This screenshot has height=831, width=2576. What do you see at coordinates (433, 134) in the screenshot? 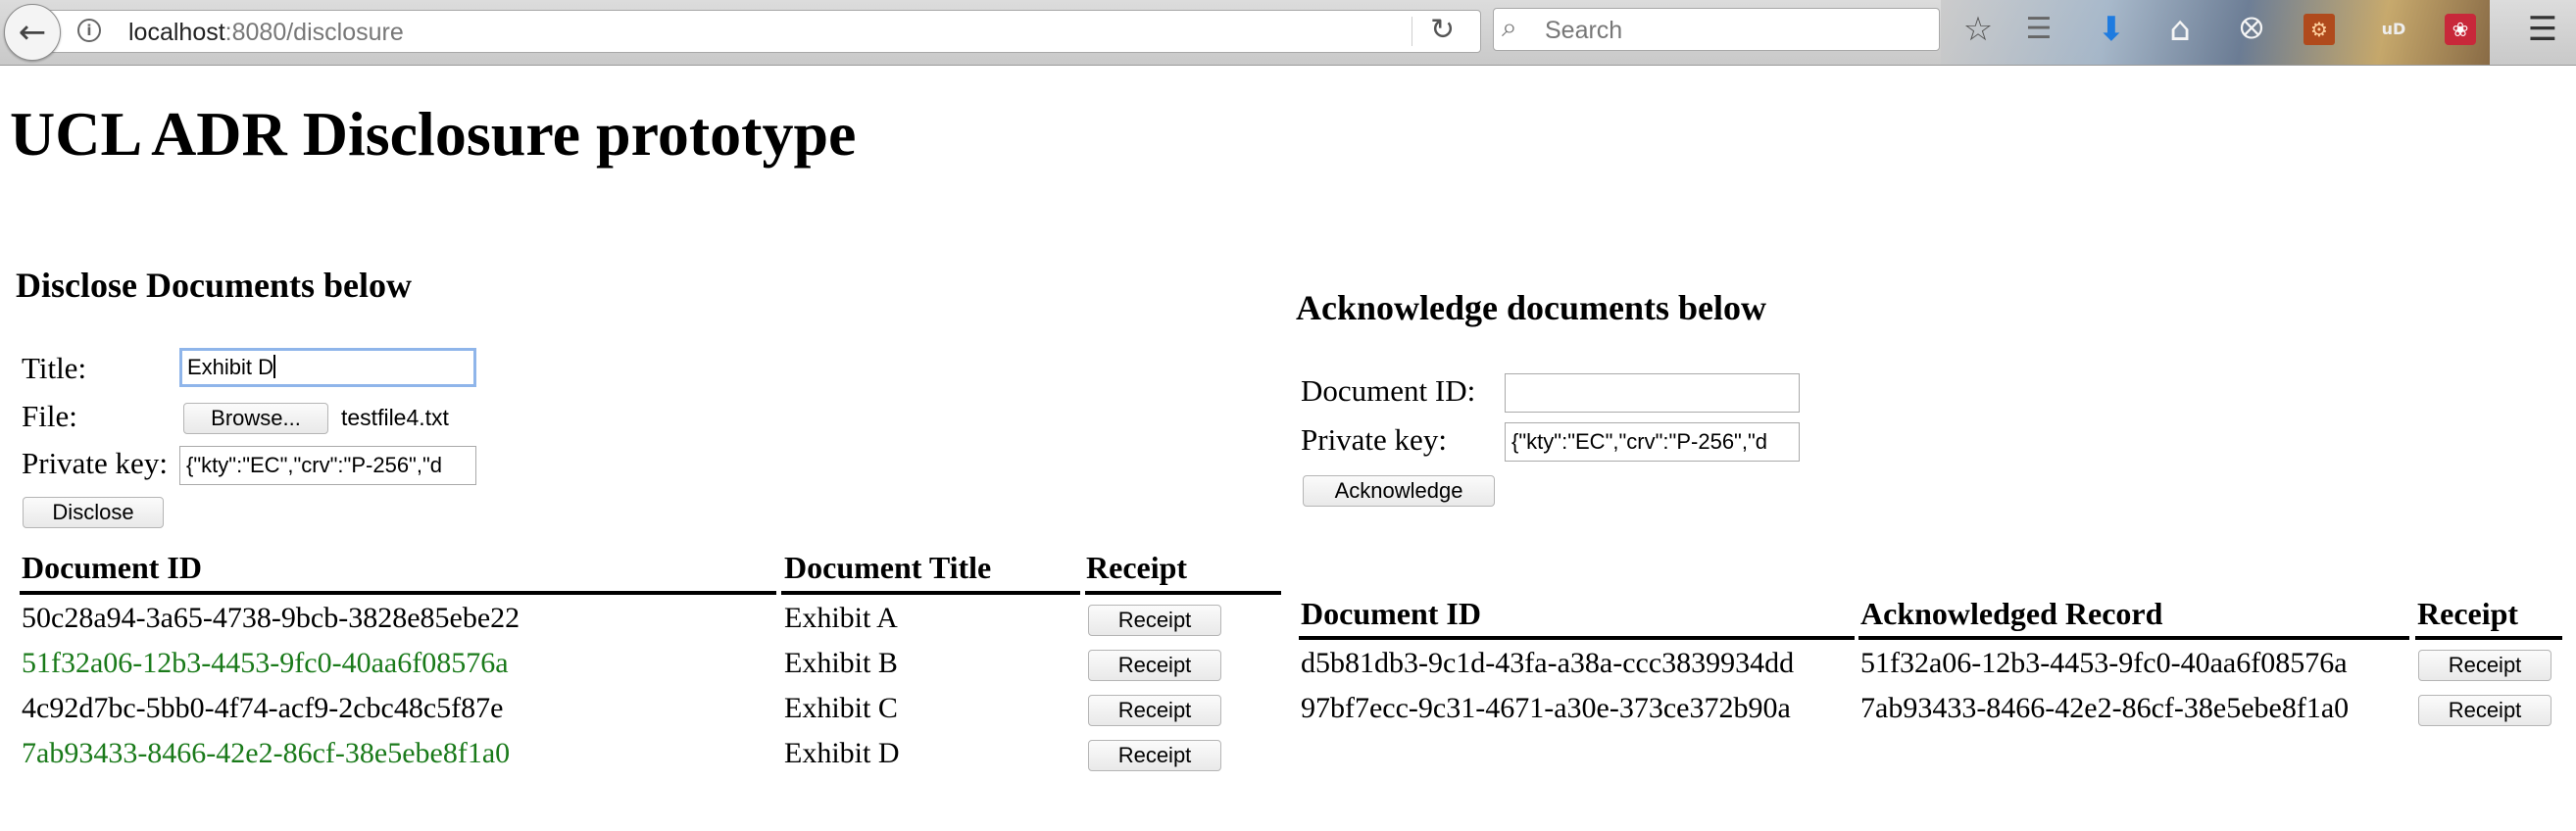
I see `page-title: UCL ADR Disclosure prototype` at bounding box center [433, 134].